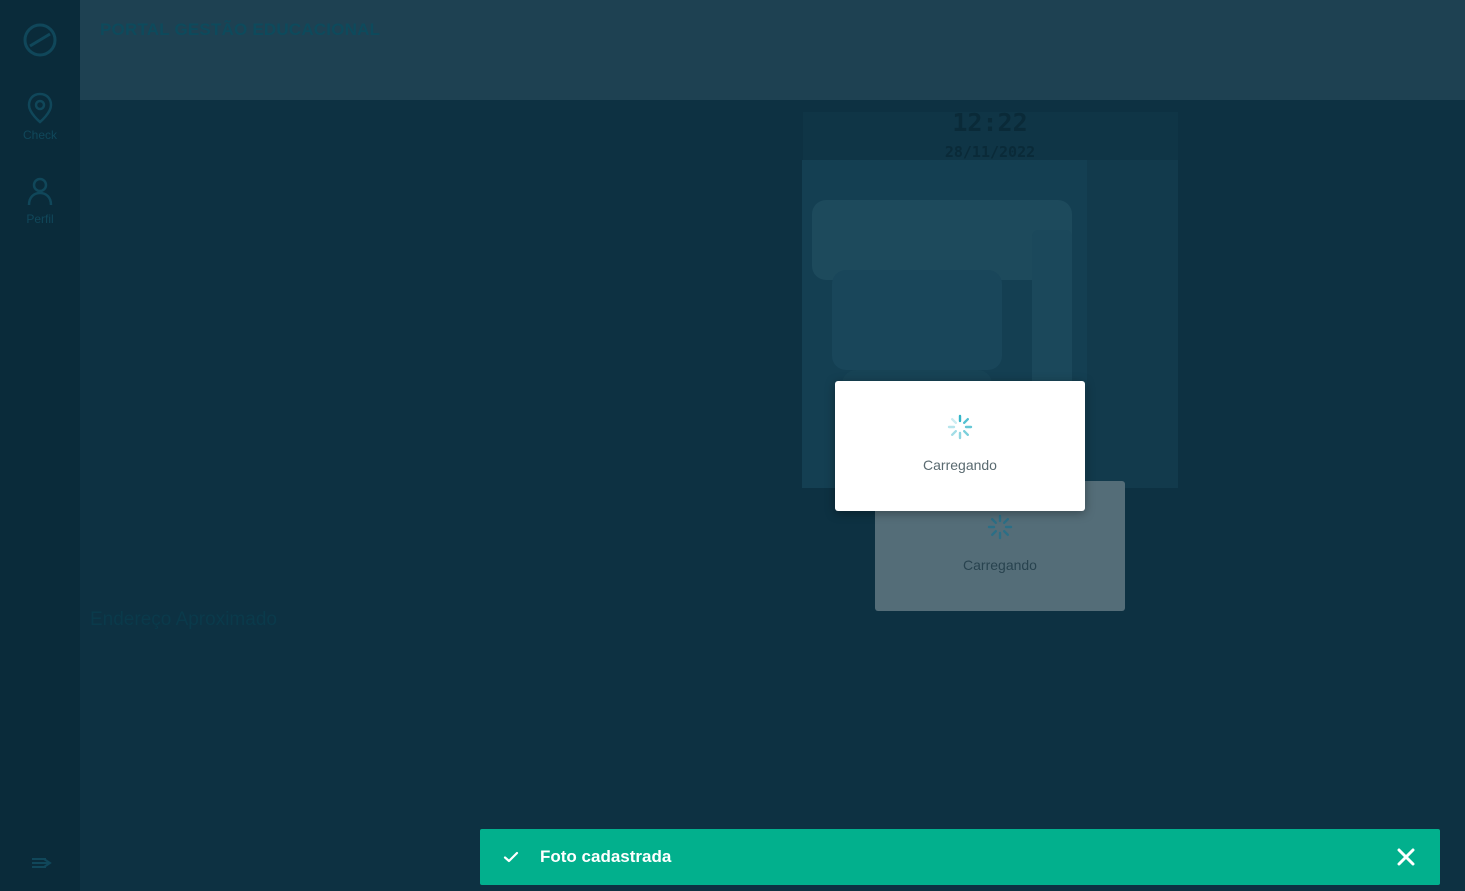 The image size is (1465, 891). What do you see at coordinates (39, 135) in the screenshot?
I see `sidebar-item-label: Check` at bounding box center [39, 135].